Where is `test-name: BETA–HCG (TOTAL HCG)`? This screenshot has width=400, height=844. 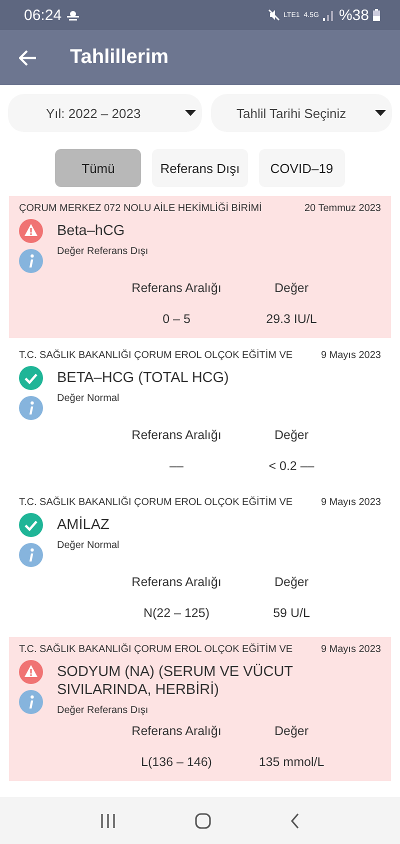 test-name: BETA–HCG (TOTAL HCG) is located at coordinates (143, 378).